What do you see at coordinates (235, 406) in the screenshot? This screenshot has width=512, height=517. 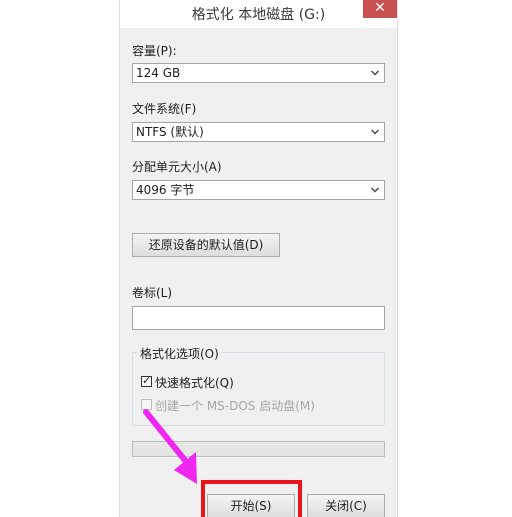 I see `msdos-boot-label: 创建一个 MS-DOS 启动盘(M)` at bounding box center [235, 406].